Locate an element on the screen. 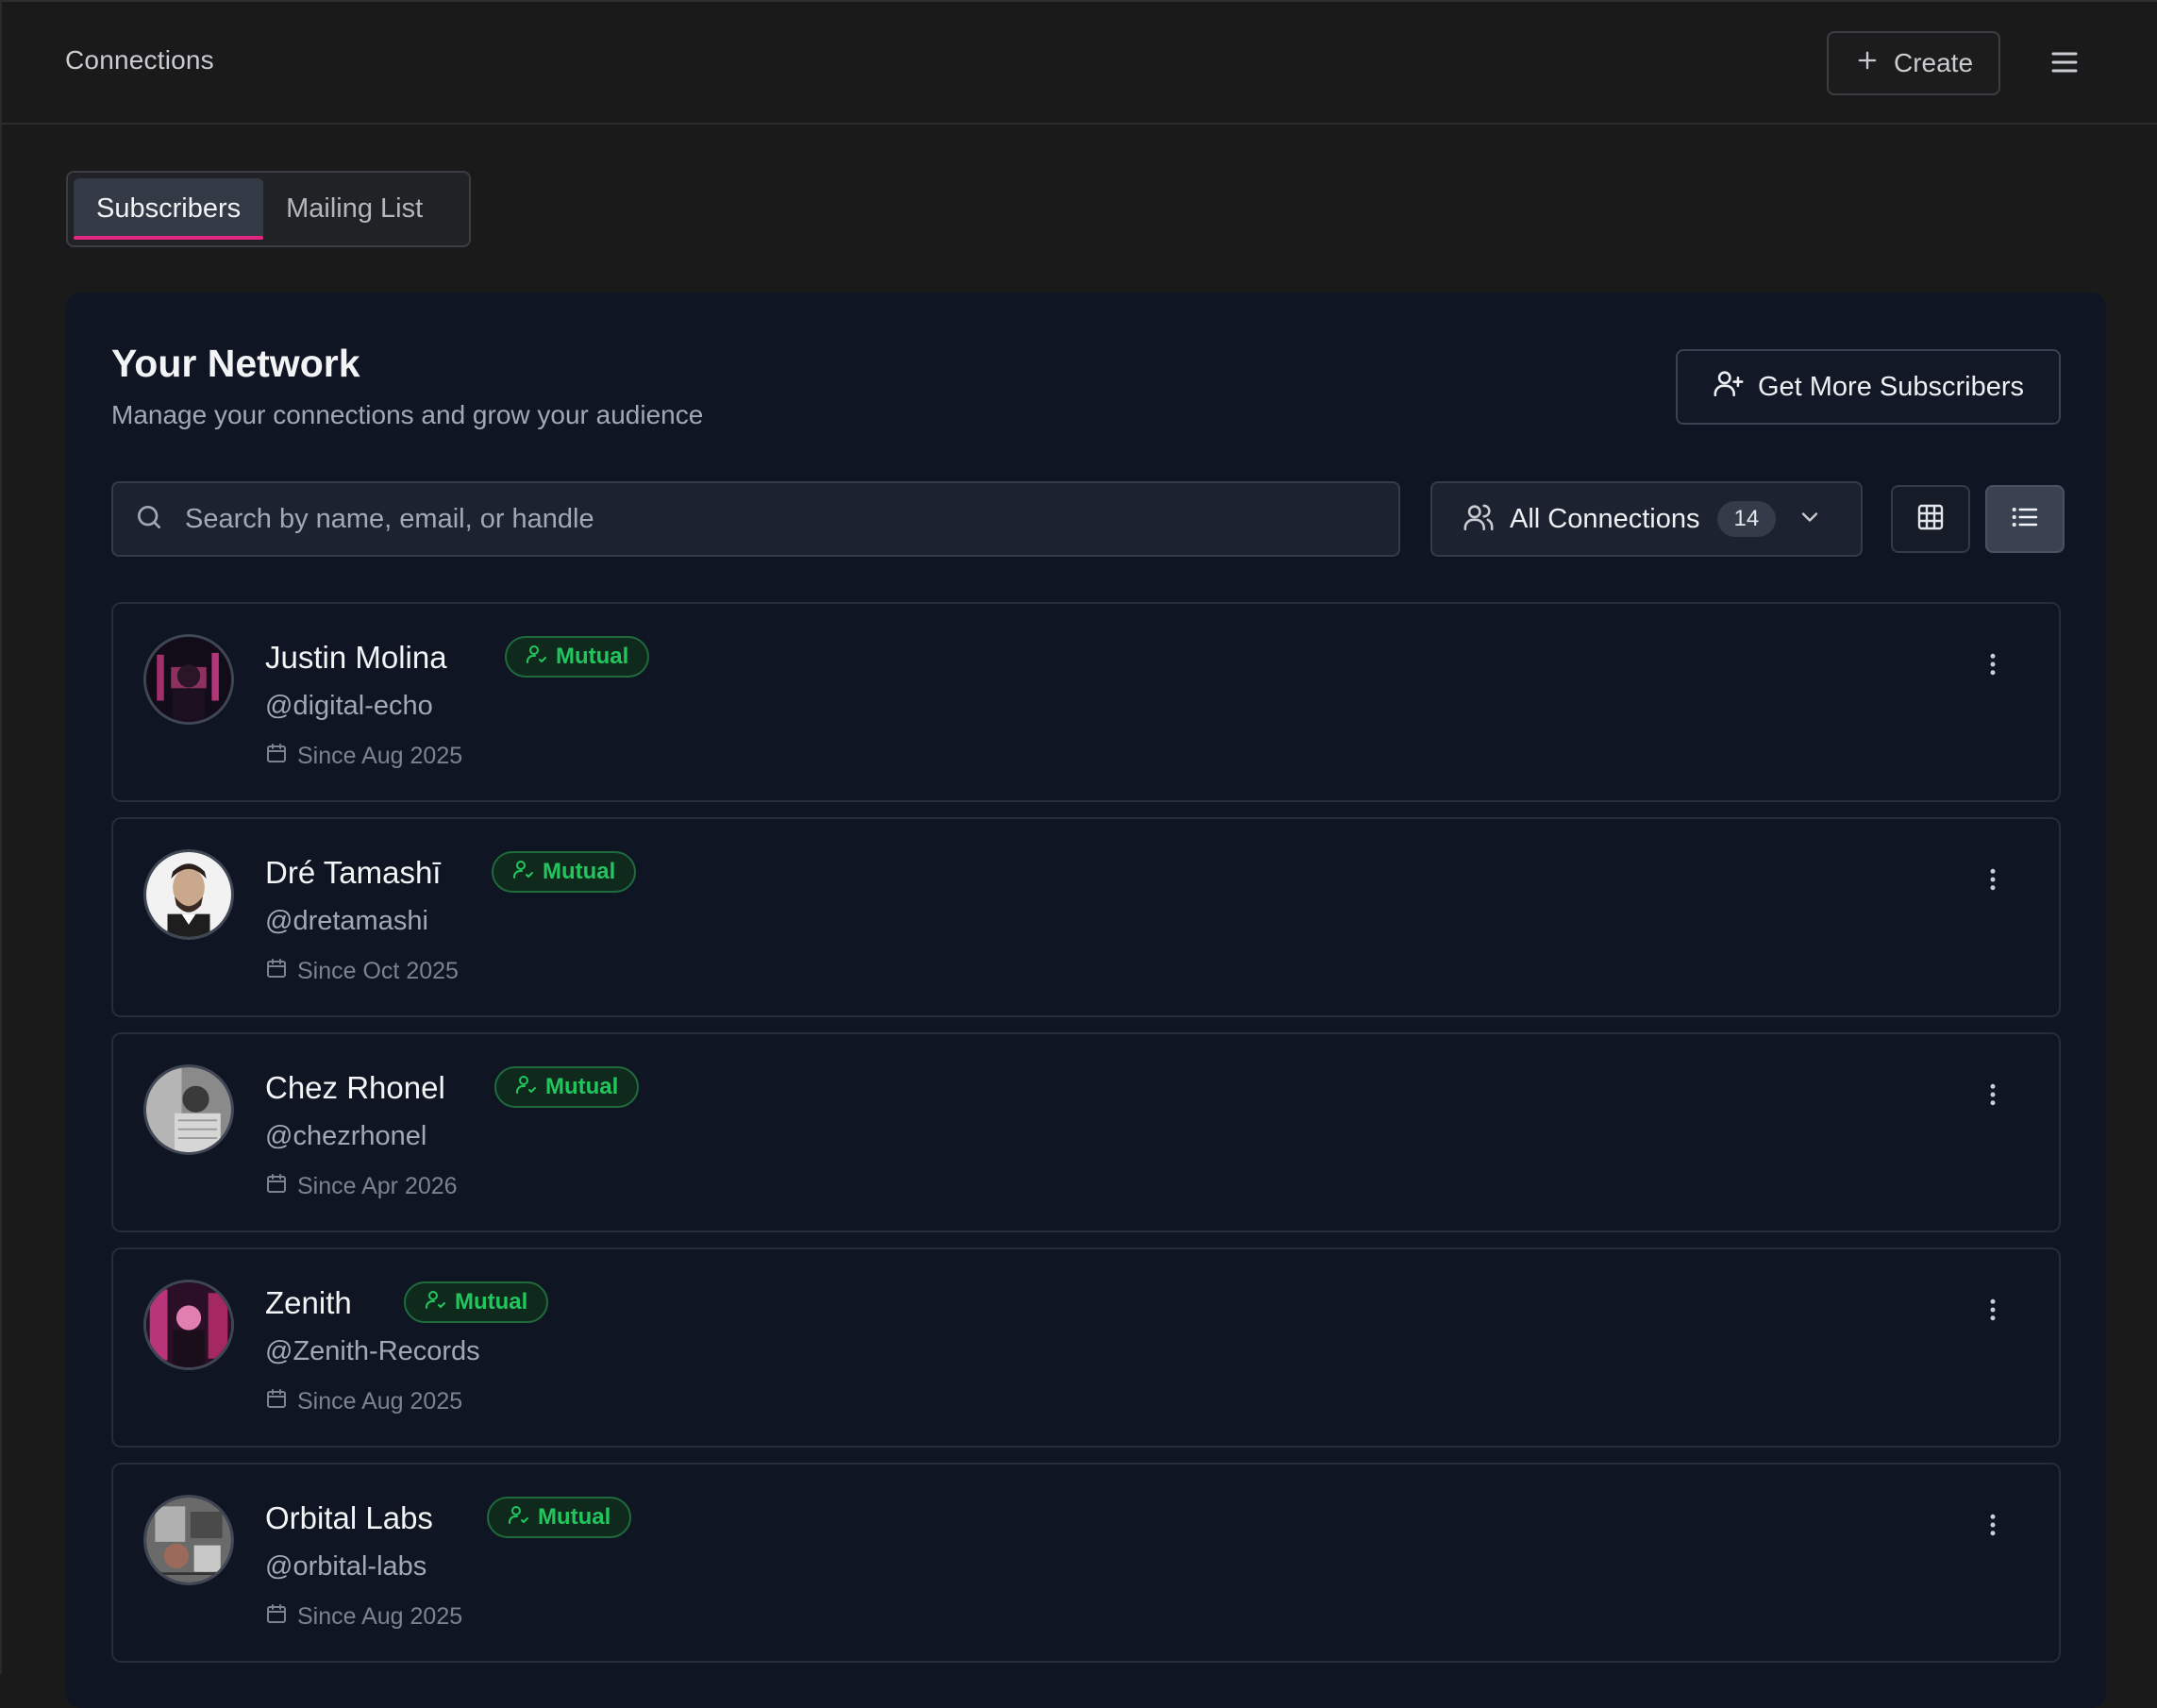 The height and width of the screenshot is (1708, 2157). tab-bar: Subscribers Mailing List is located at coordinates (268, 209).